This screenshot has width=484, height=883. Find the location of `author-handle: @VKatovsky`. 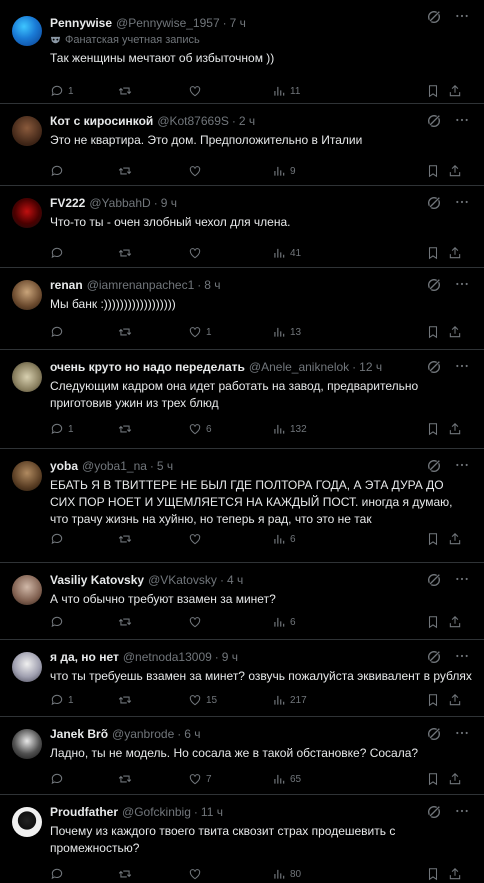

author-handle: @VKatovsky is located at coordinates (182, 580).